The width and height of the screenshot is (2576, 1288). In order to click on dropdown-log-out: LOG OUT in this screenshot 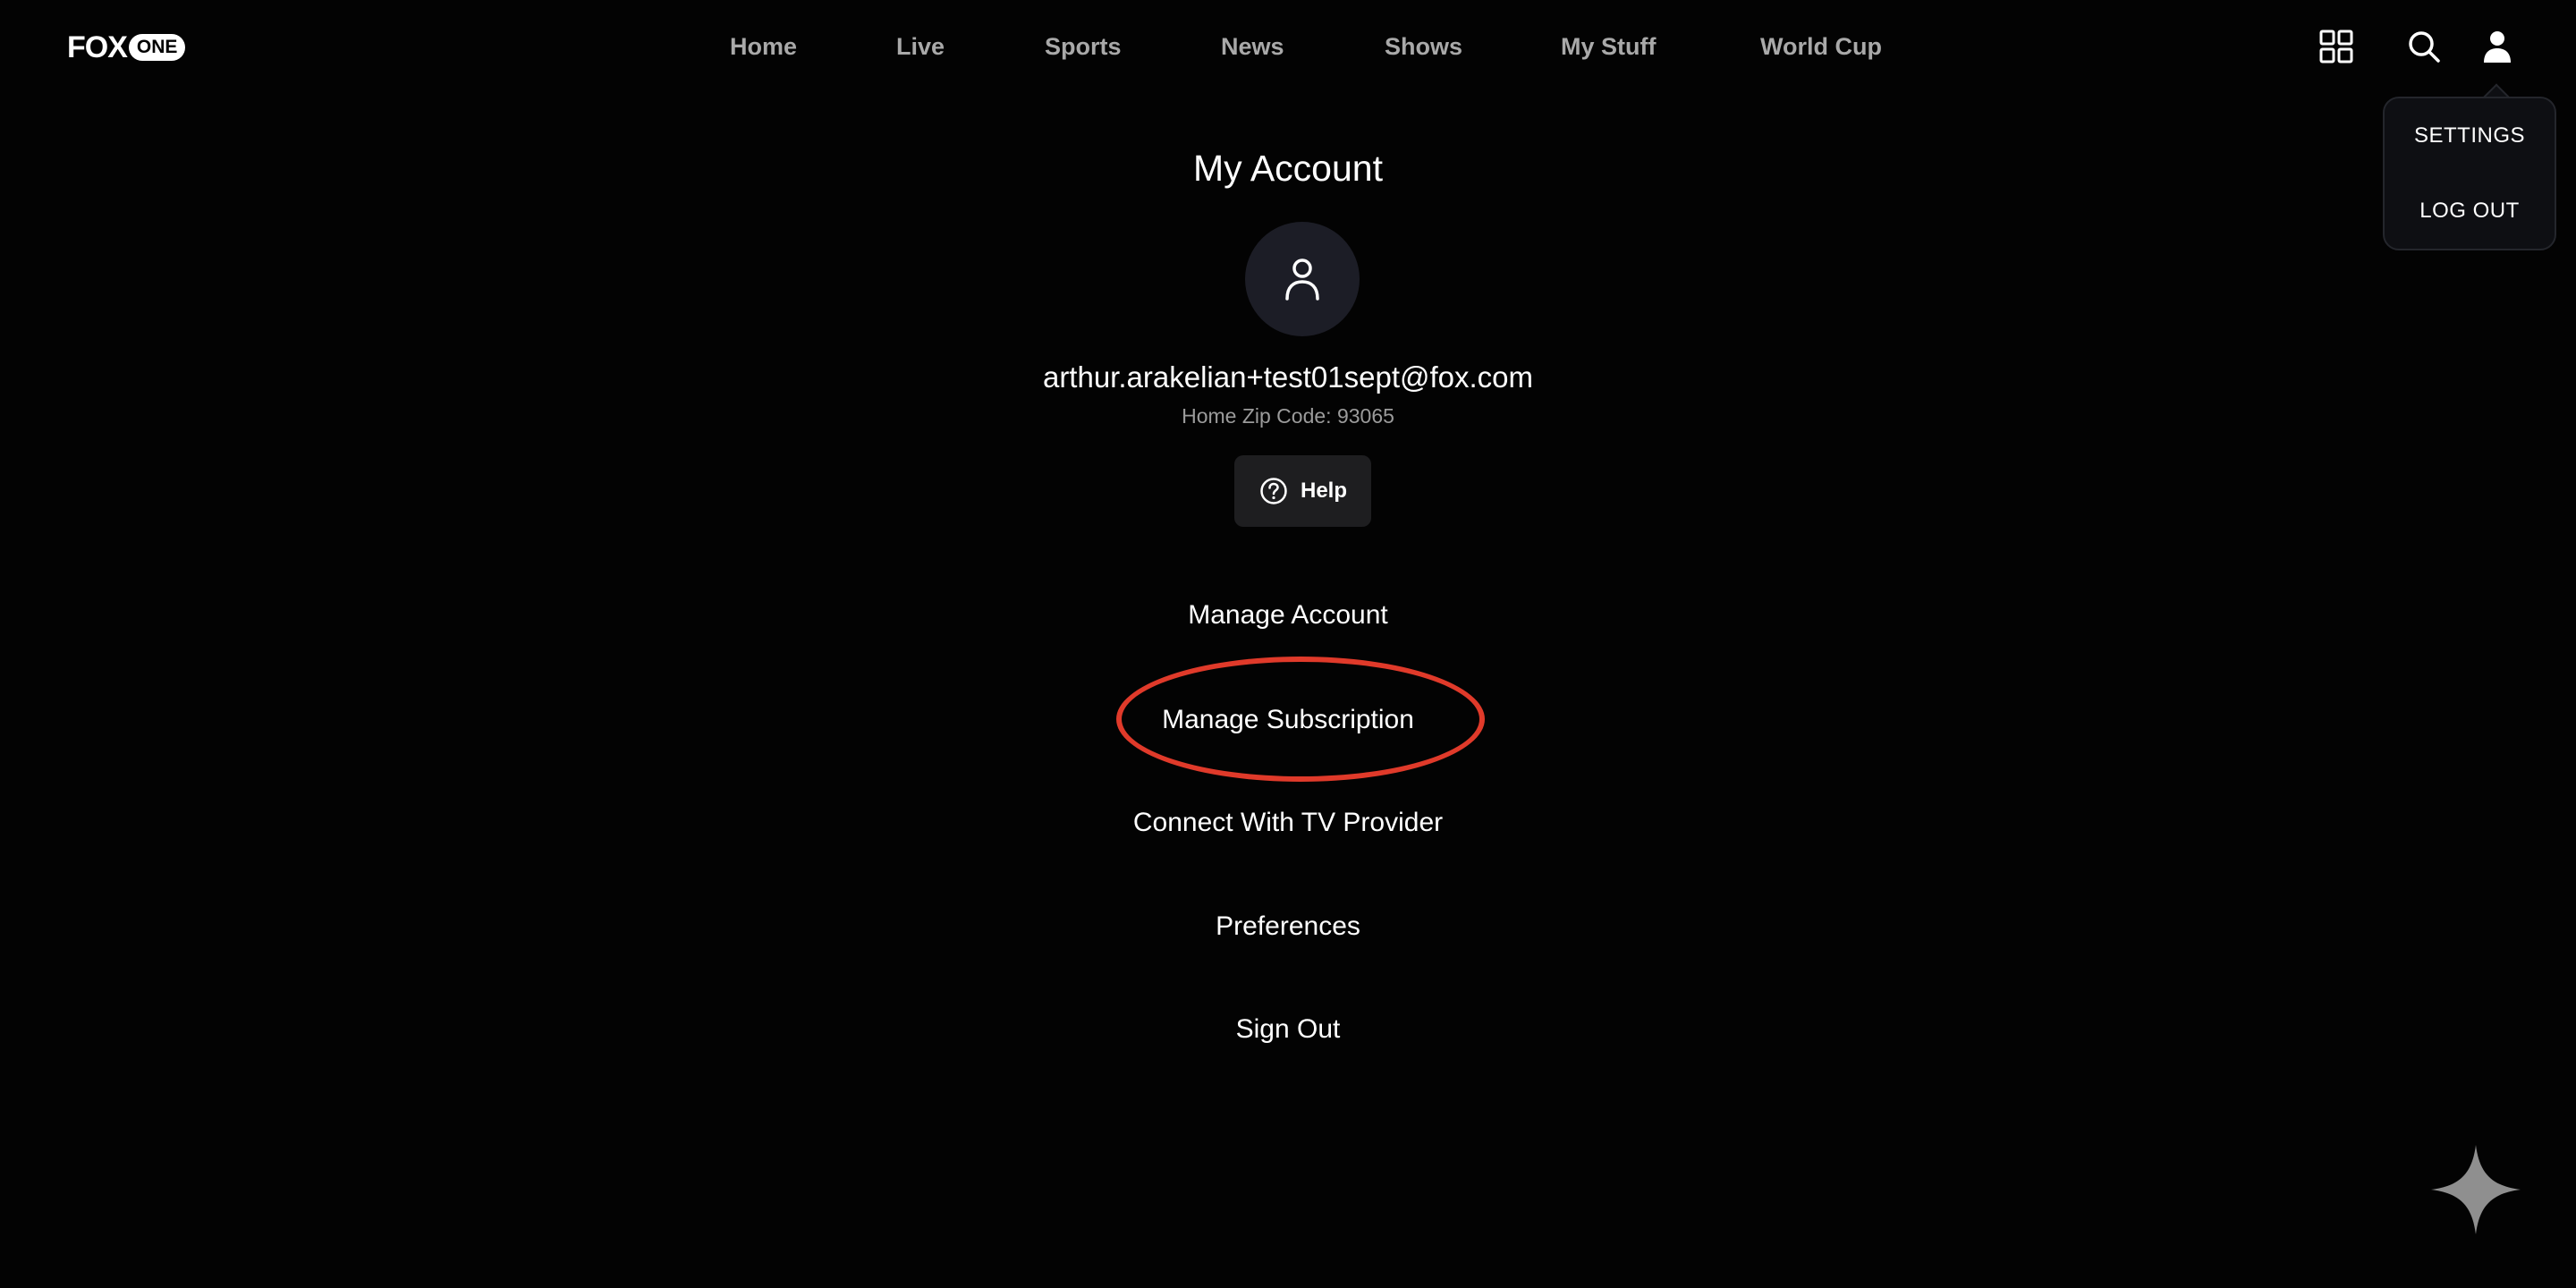, I will do `click(2470, 211)`.